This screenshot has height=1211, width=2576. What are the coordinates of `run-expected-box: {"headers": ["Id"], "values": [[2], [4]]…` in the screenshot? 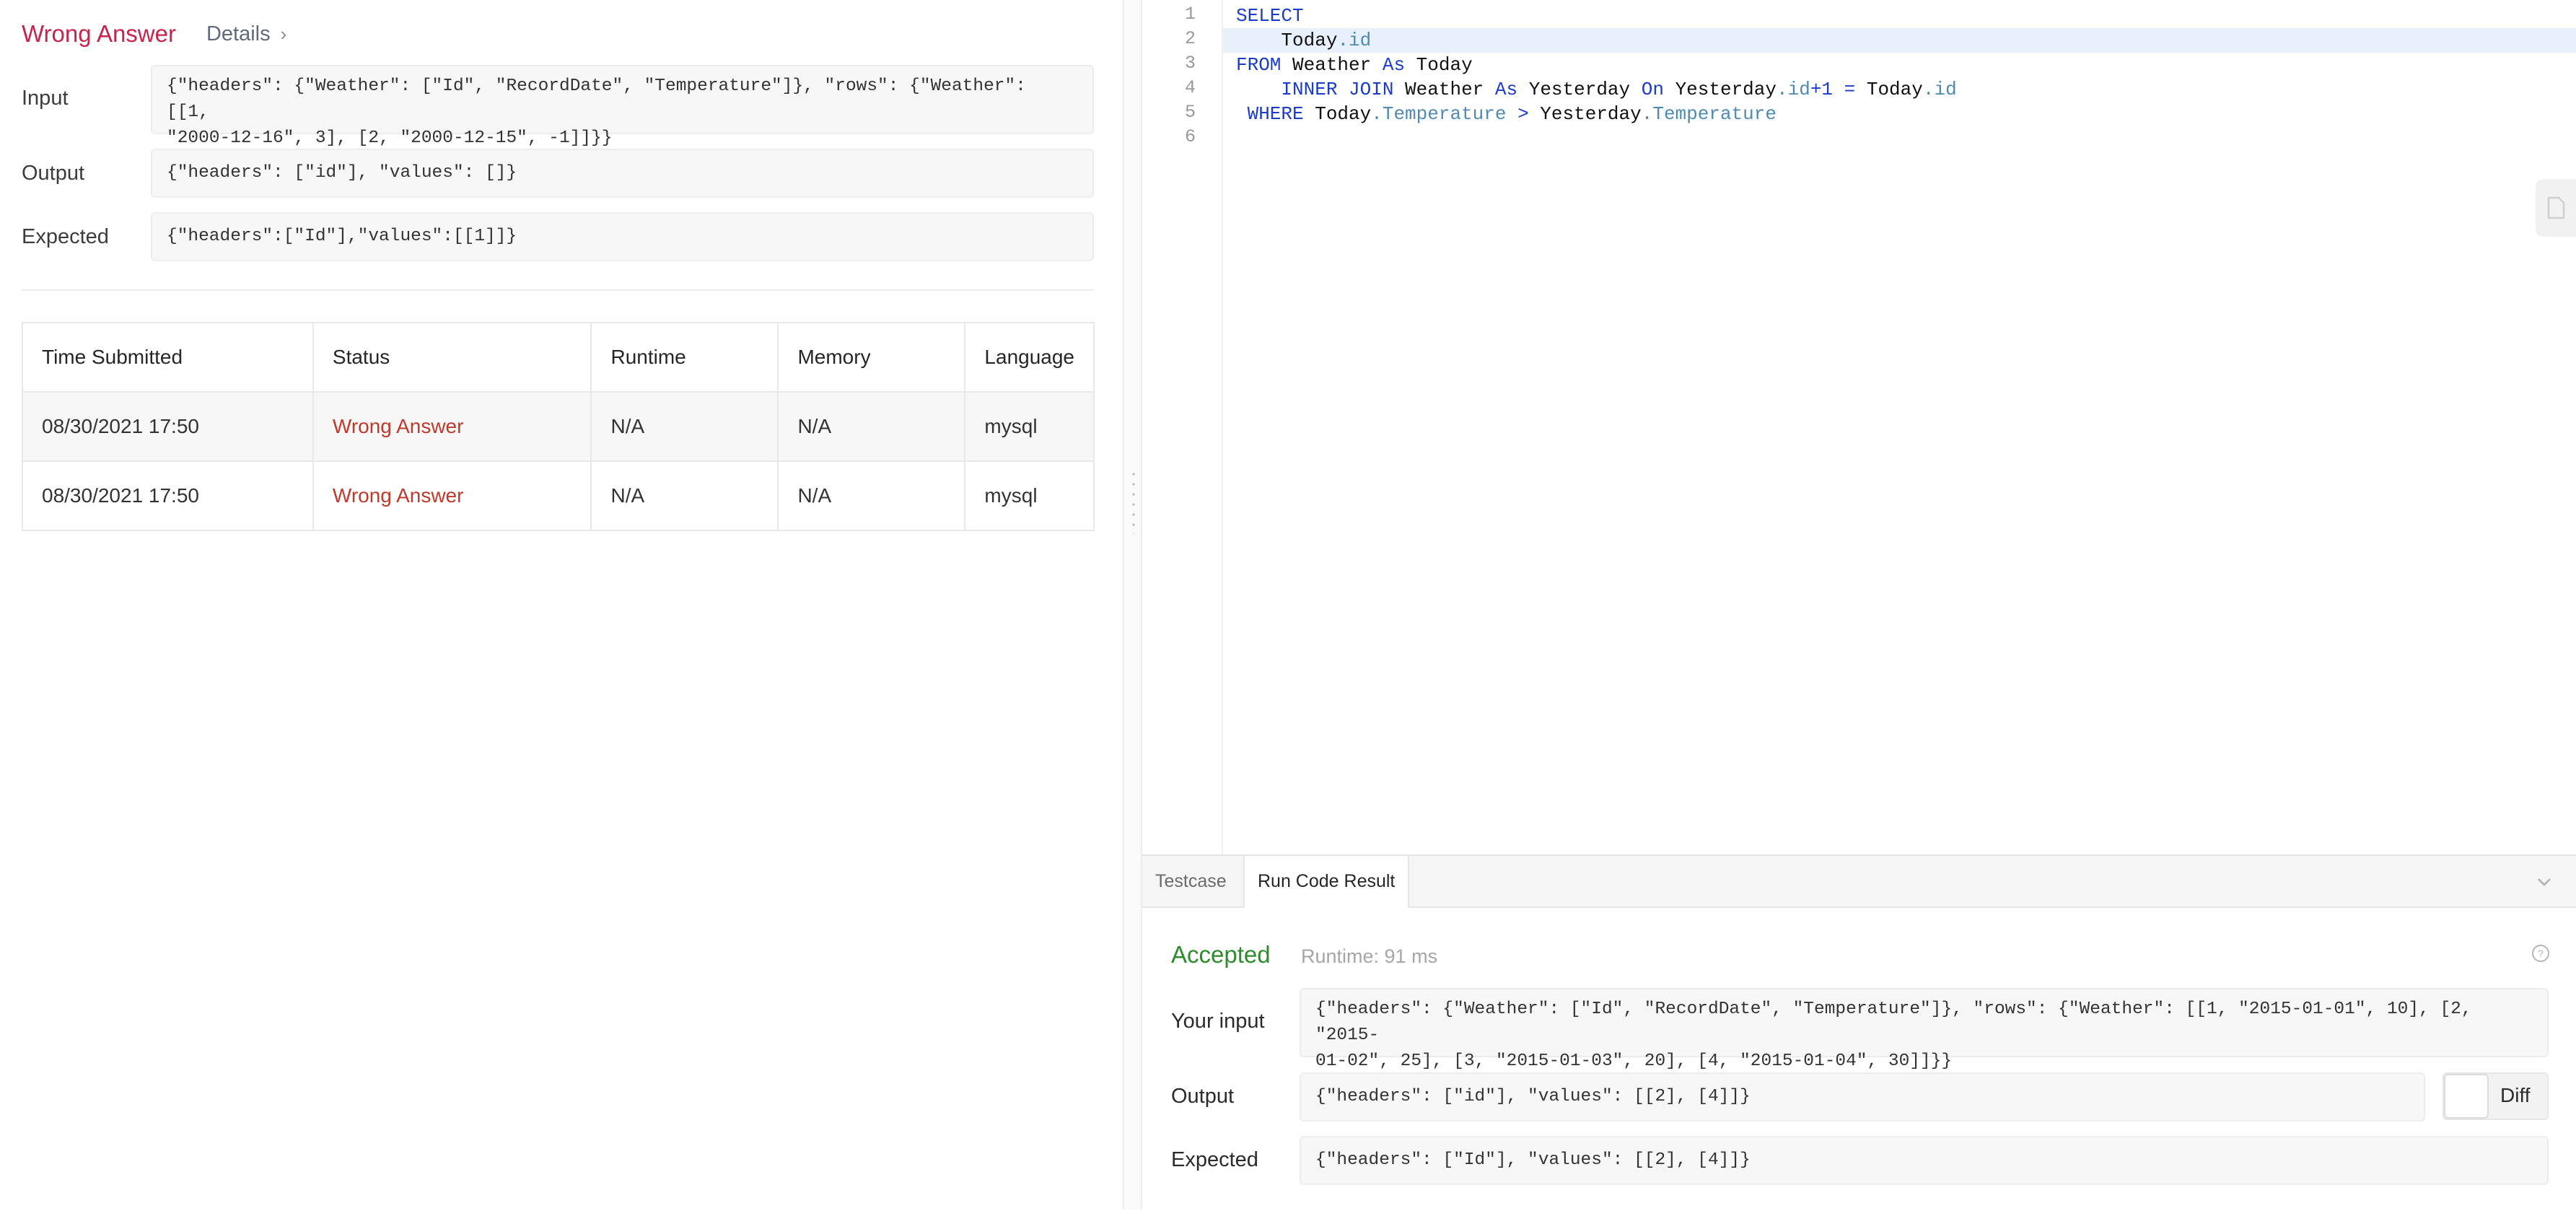 It's located at (1924, 1160).